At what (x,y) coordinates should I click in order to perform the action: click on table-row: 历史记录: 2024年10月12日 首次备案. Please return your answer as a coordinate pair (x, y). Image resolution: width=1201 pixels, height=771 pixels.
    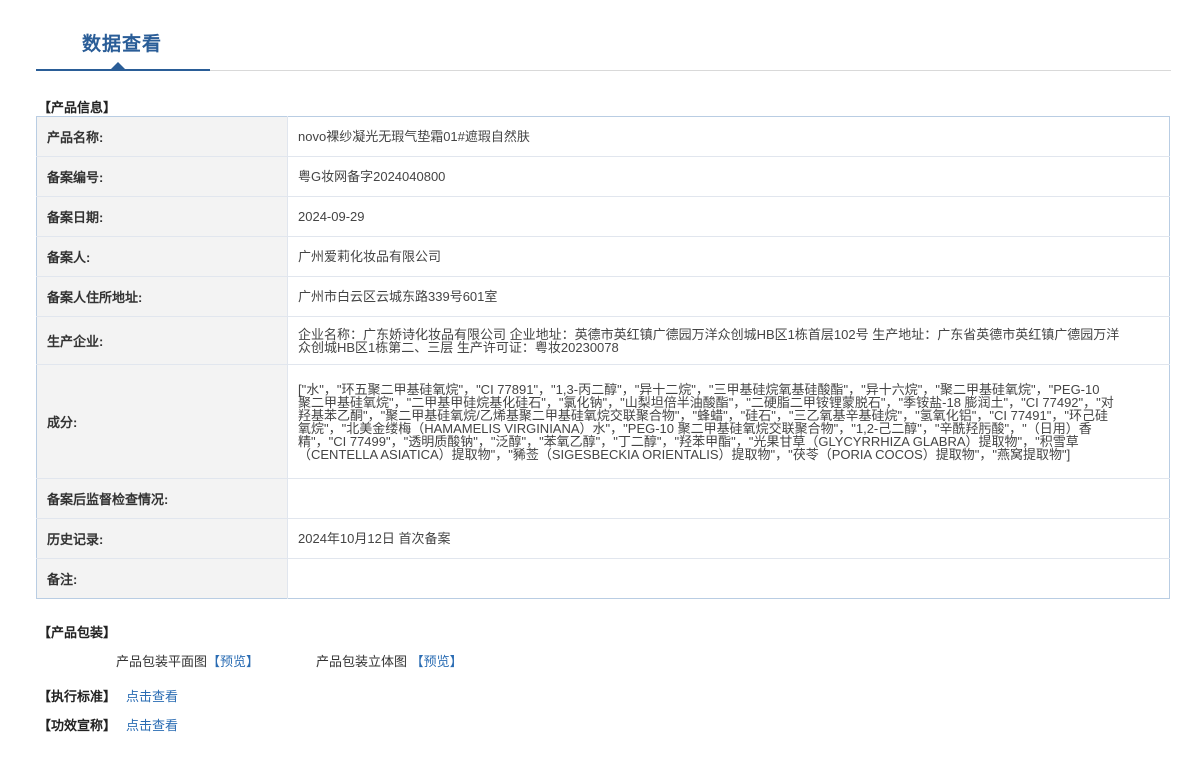
    Looking at the image, I should click on (603, 538).